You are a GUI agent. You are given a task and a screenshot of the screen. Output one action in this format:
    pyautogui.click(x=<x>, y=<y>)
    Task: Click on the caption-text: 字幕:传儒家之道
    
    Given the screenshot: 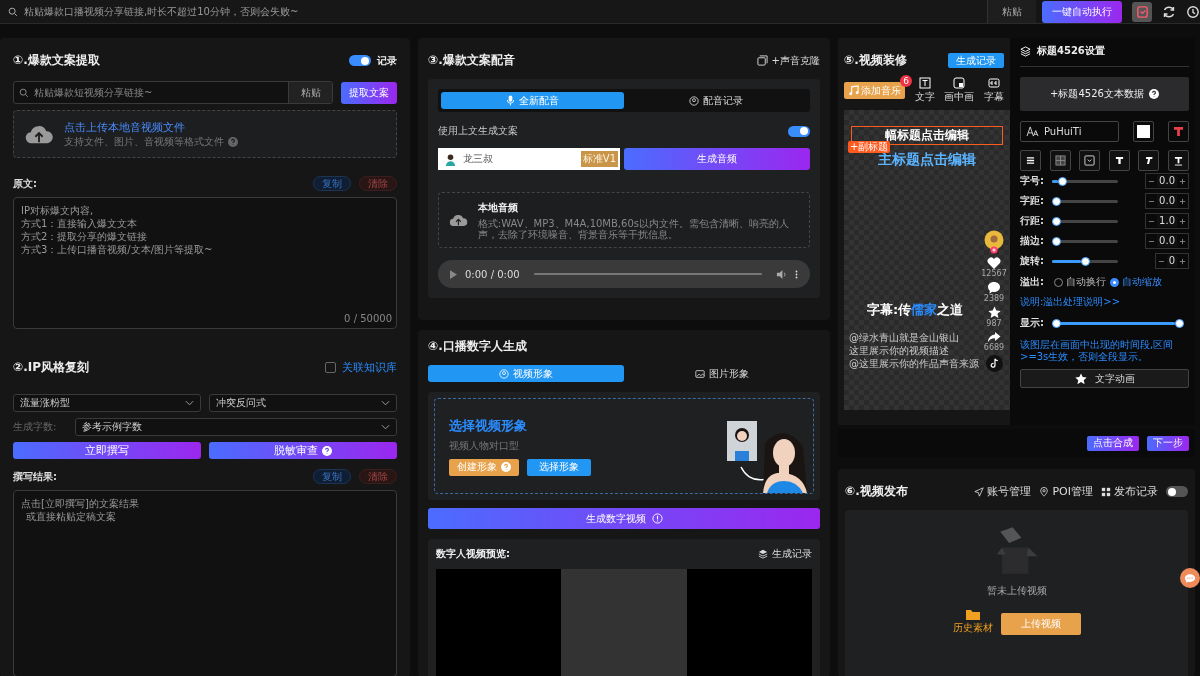 What is the action you would take?
    pyautogui.click(x=915, y=310)
    